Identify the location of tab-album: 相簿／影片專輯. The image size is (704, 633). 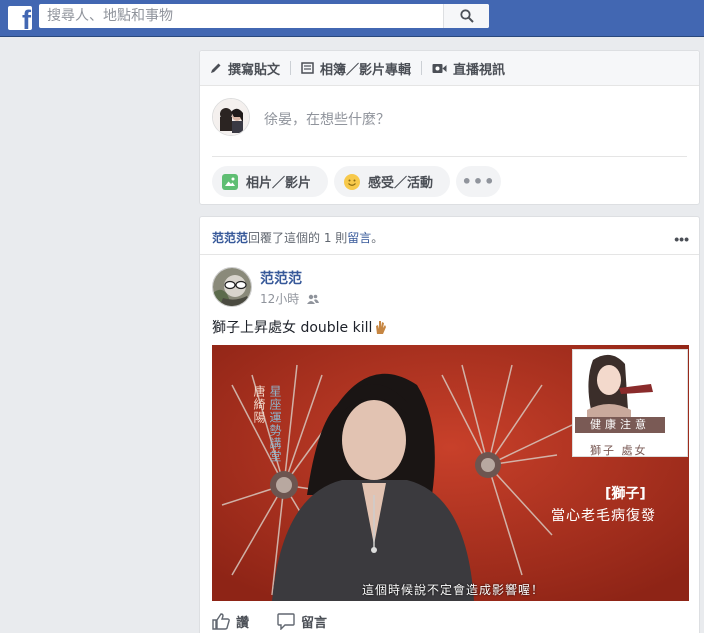
(362, 68).